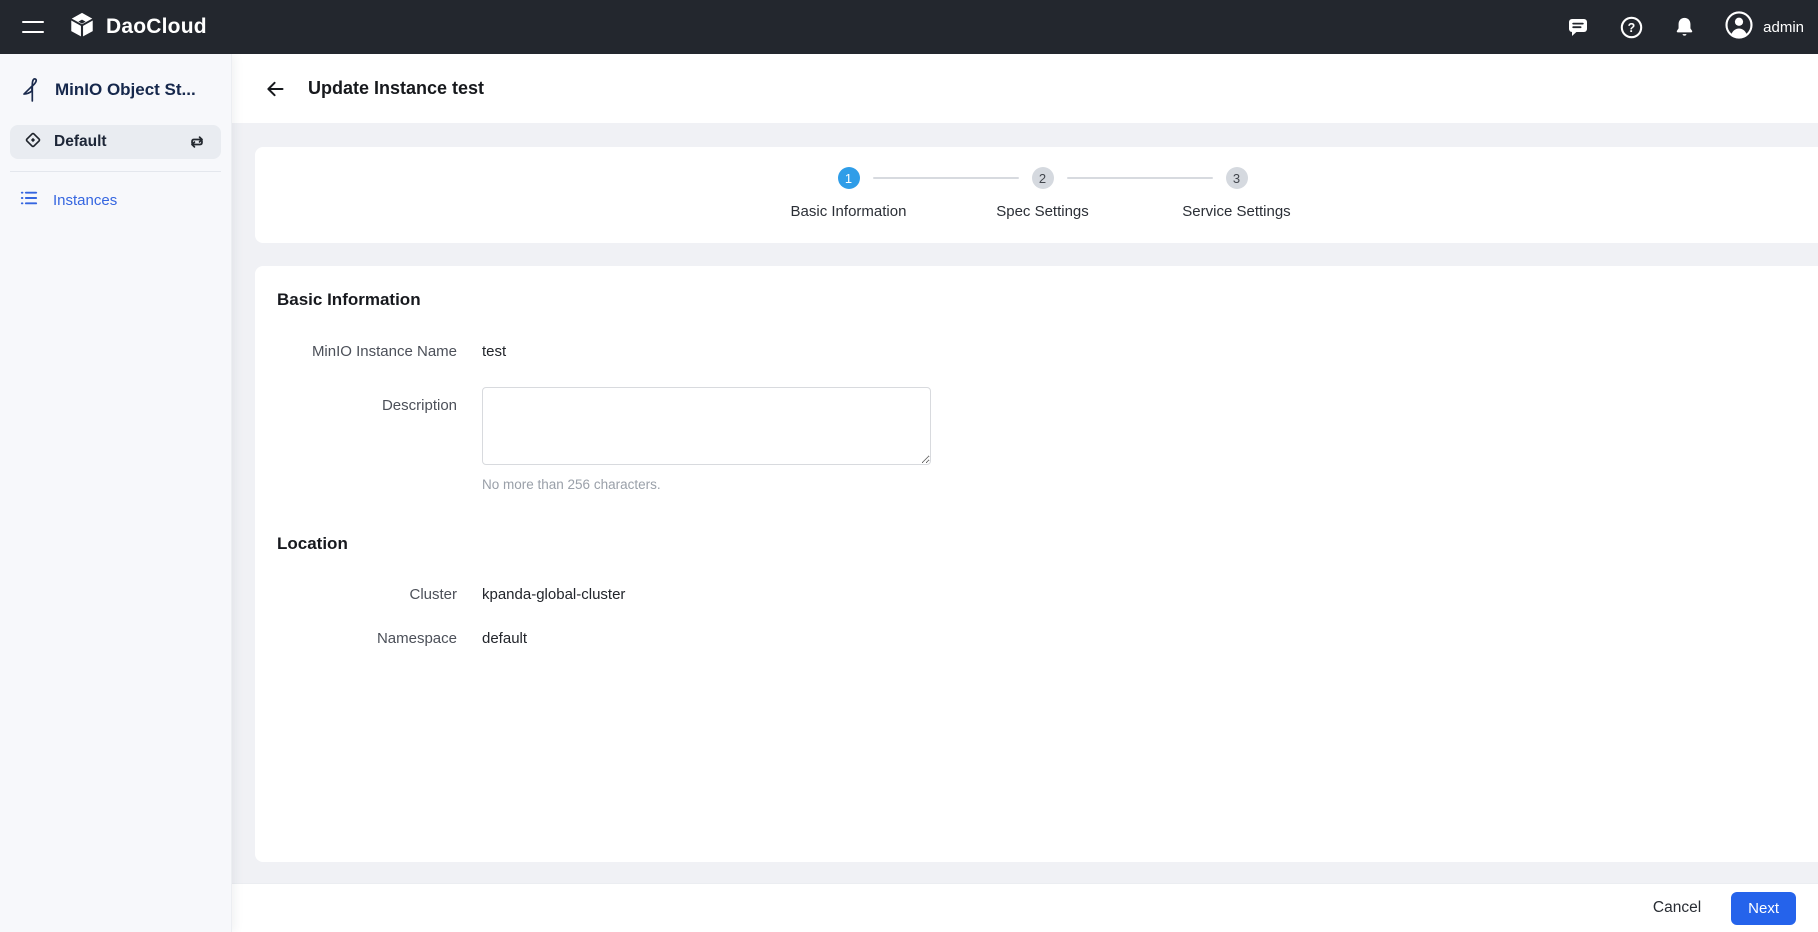 The width and height of the screenshot is (1818, 932). Describe the element at coordinates (312, 543) in the screenshot. I see `section-title-location: Location` at that location.